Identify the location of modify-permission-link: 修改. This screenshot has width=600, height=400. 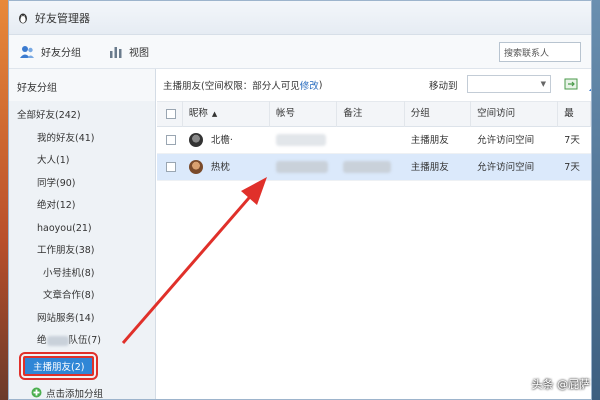
(309, 85).